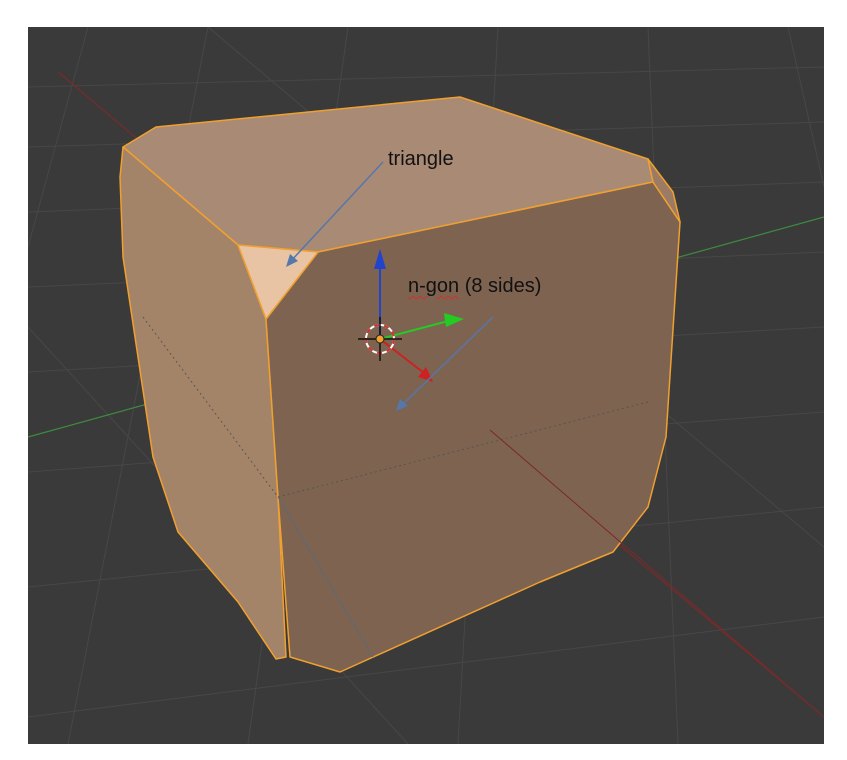  Describe the element at coordinates (434, 286) in the screenshot. I see `ngon-word: n-gon` at that location.